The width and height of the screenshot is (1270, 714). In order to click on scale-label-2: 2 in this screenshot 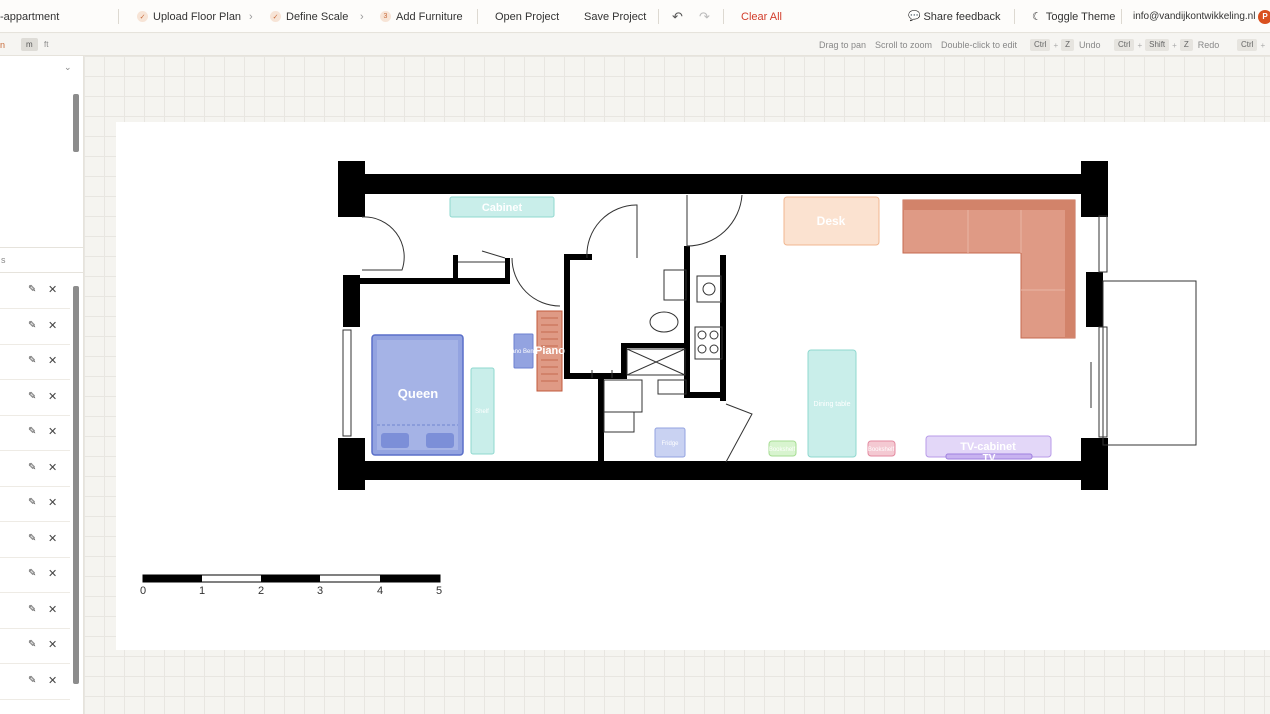, I will do `click(261, 591)`.